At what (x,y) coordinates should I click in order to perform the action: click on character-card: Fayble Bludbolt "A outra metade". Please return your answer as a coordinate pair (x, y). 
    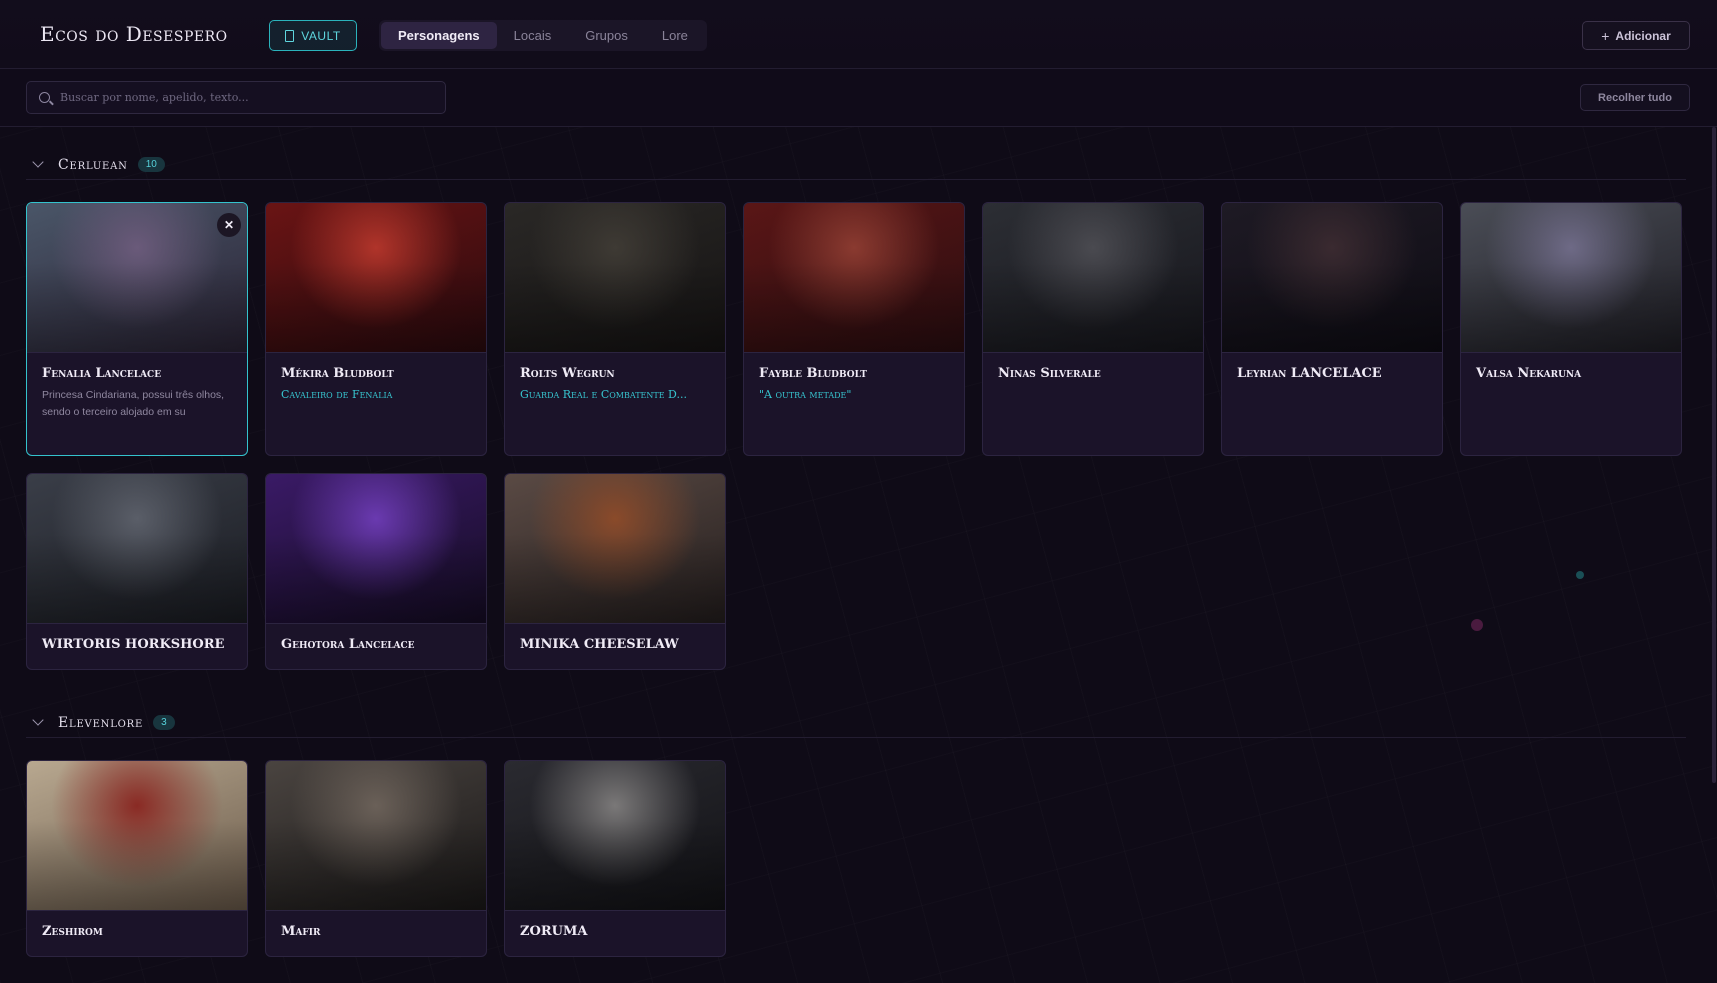
    Looking at the image, I should click on (854, 329).